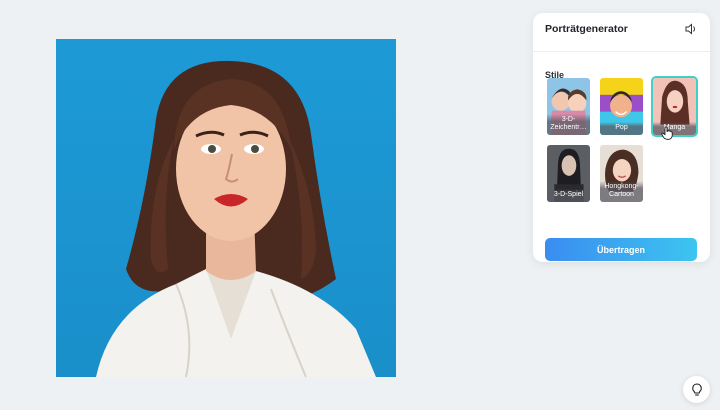 The image size is (720, 410). I want to click on style-label: Pop, so click(621, 128).